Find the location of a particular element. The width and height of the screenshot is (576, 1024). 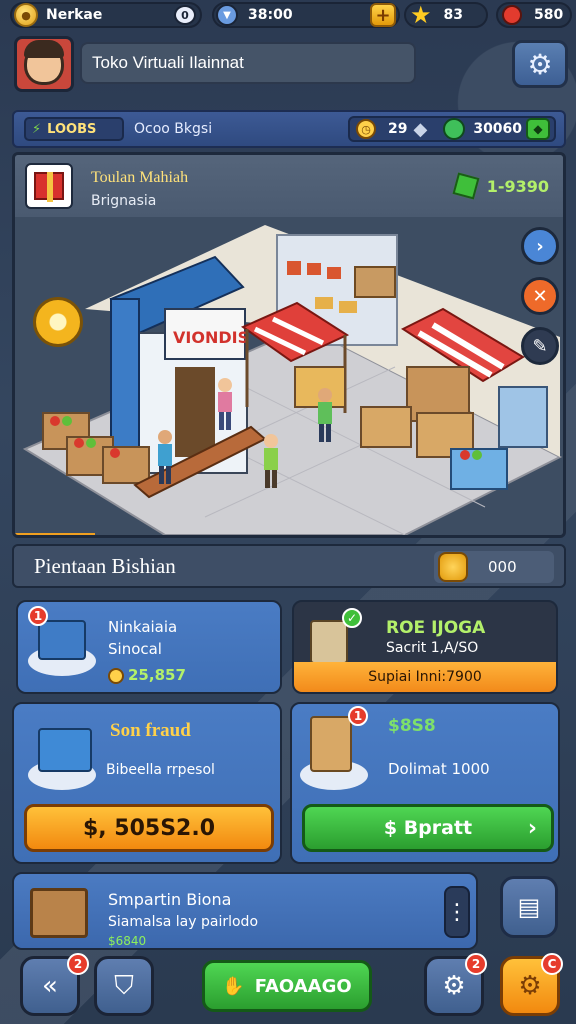

shop-subtitle: Brignasia is located at coordinates (124, 201).